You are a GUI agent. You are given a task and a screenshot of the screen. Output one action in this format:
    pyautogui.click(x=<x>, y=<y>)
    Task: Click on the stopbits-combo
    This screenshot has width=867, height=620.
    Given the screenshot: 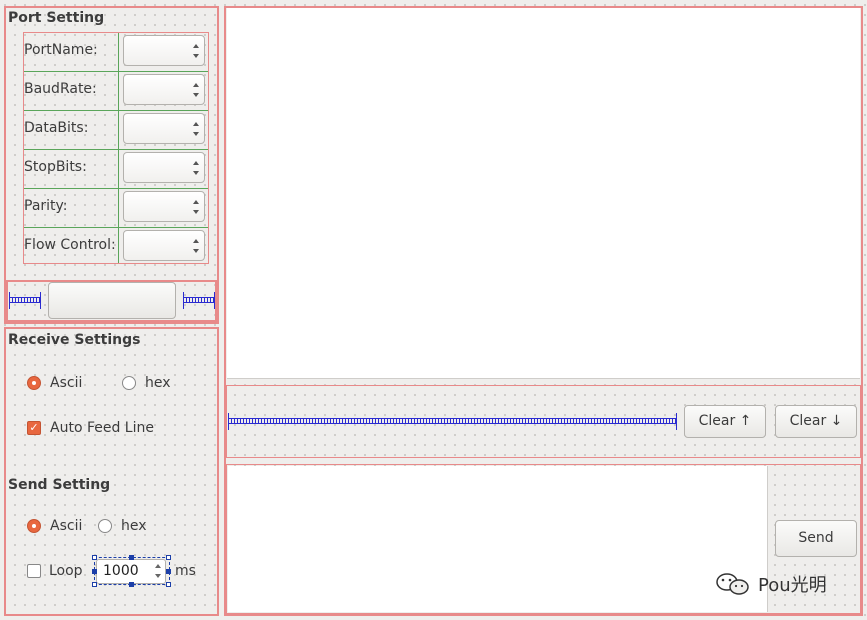 What is the action you would take?
    pyautogui.click(x=164, y=167)
    